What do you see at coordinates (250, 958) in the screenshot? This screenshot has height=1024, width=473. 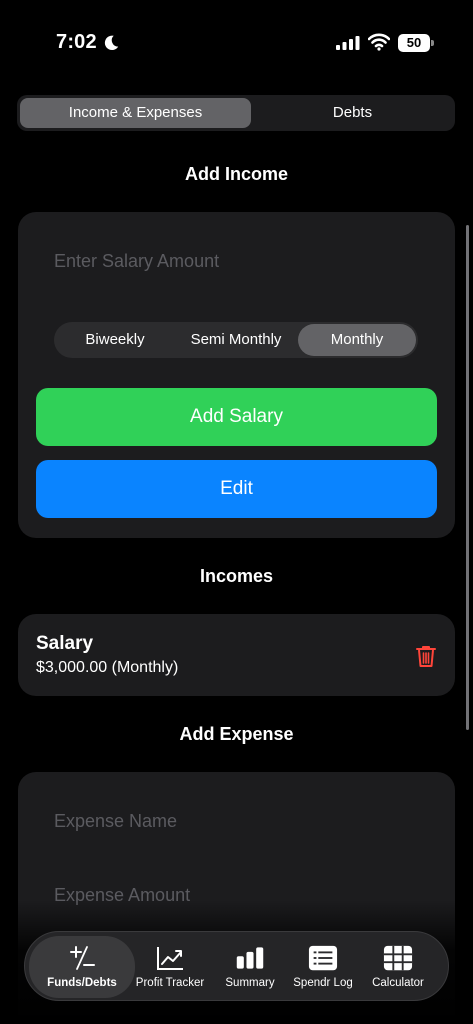 I see `bar-chart-icon` at bounding box center [250, 958].